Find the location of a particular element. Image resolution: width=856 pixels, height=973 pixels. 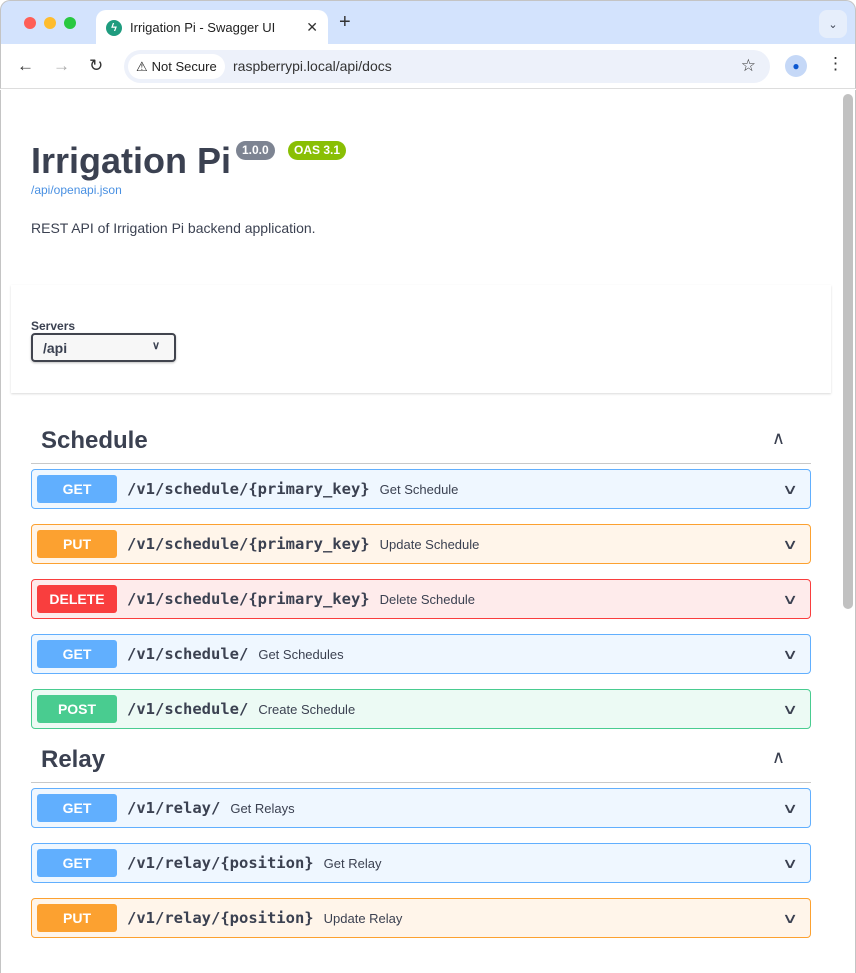

minimize-window-button is located at coordinates (50, 23).